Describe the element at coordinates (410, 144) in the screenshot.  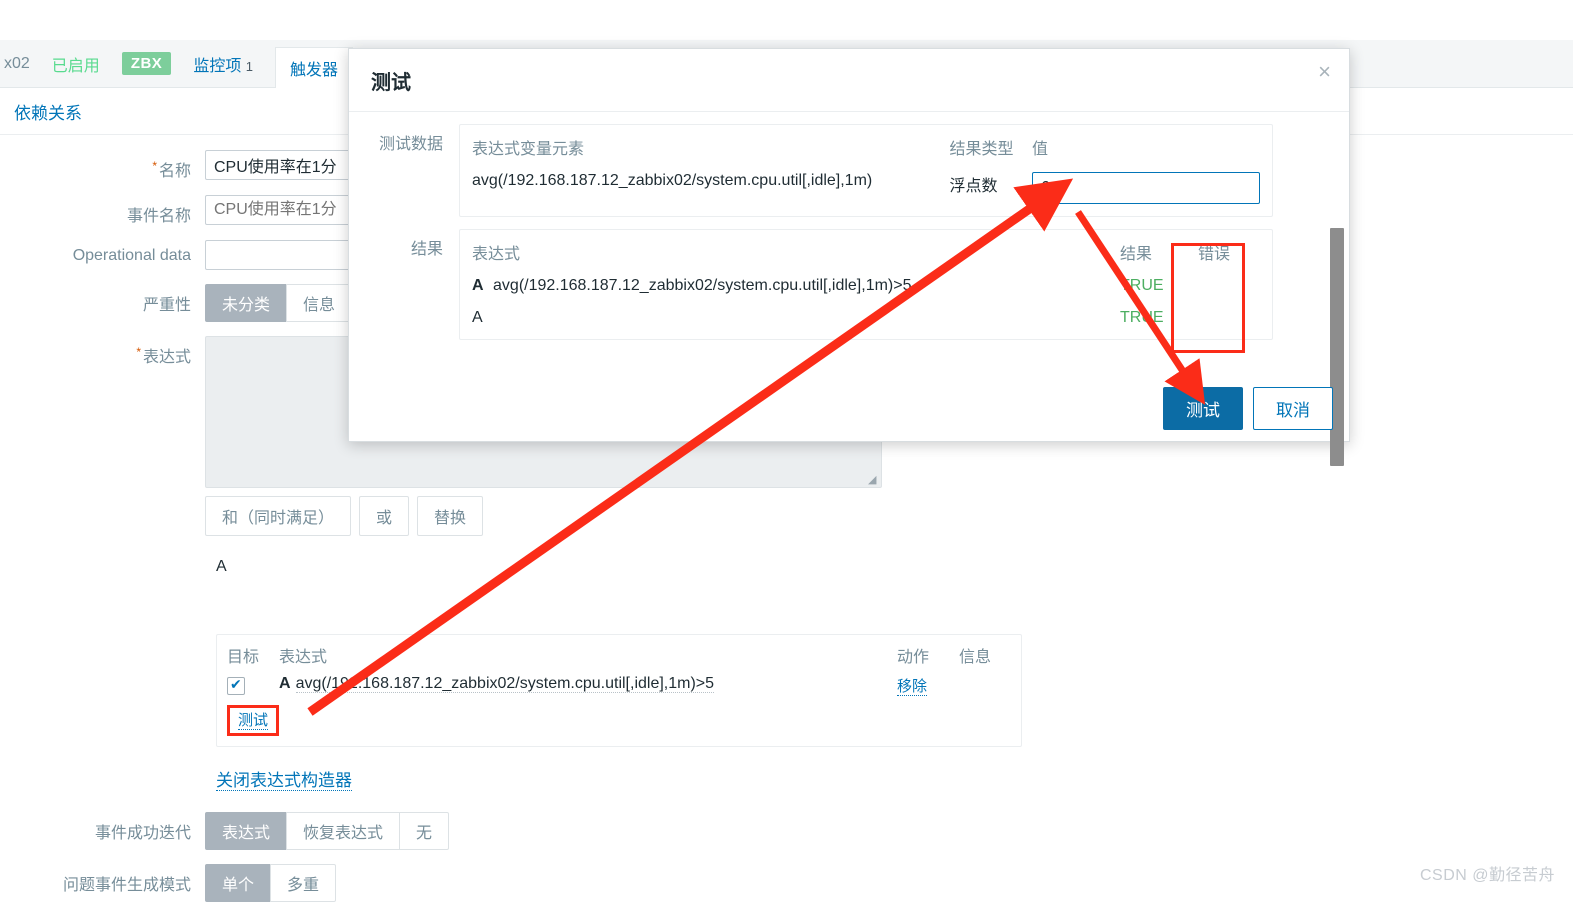
I see `test-data-label: 测试数据` at that location.